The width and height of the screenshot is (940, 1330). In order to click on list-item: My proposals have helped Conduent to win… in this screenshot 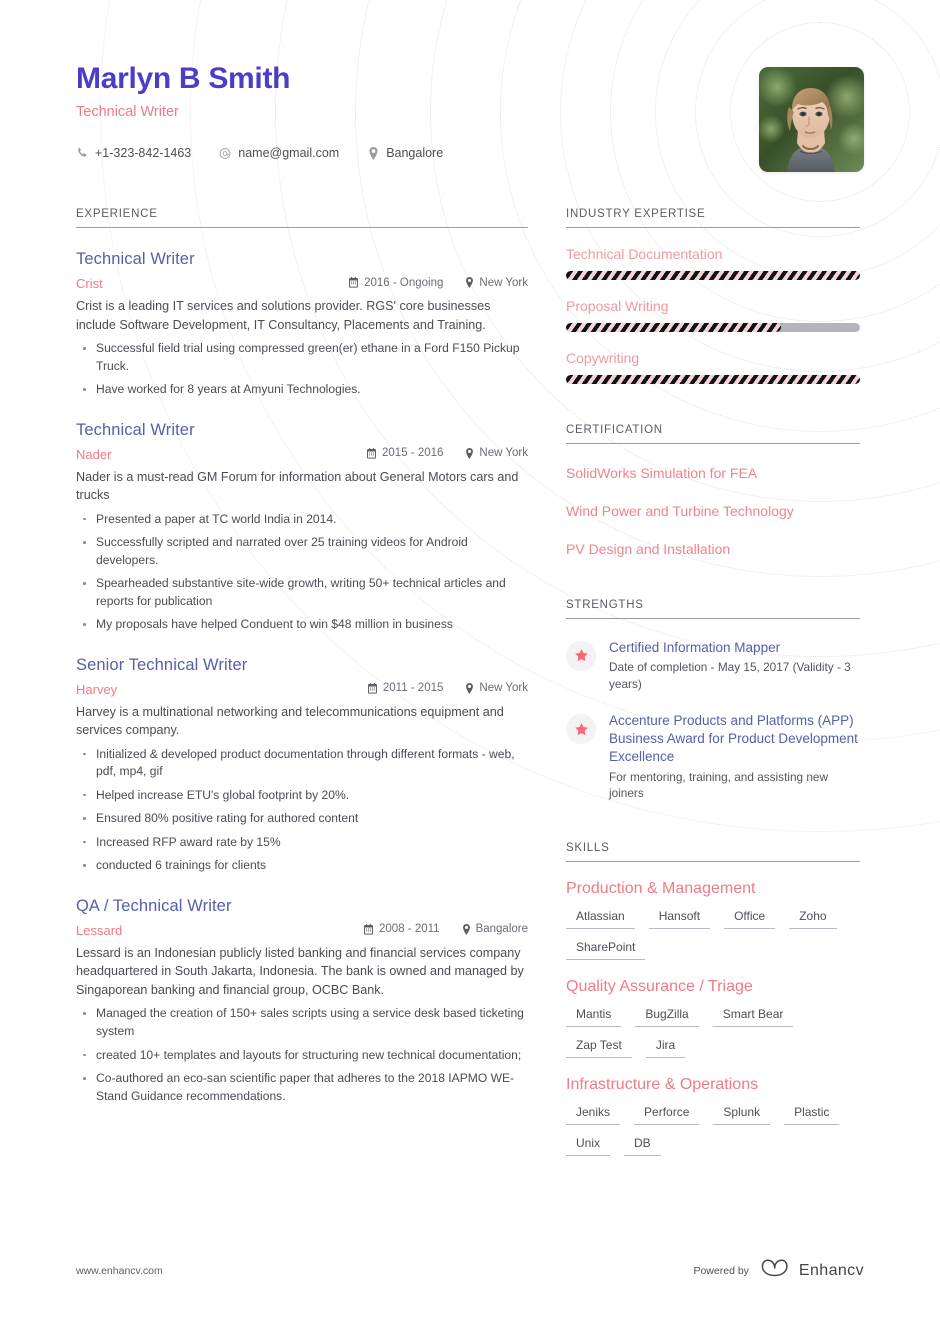, I will do `click(302, 625)`.